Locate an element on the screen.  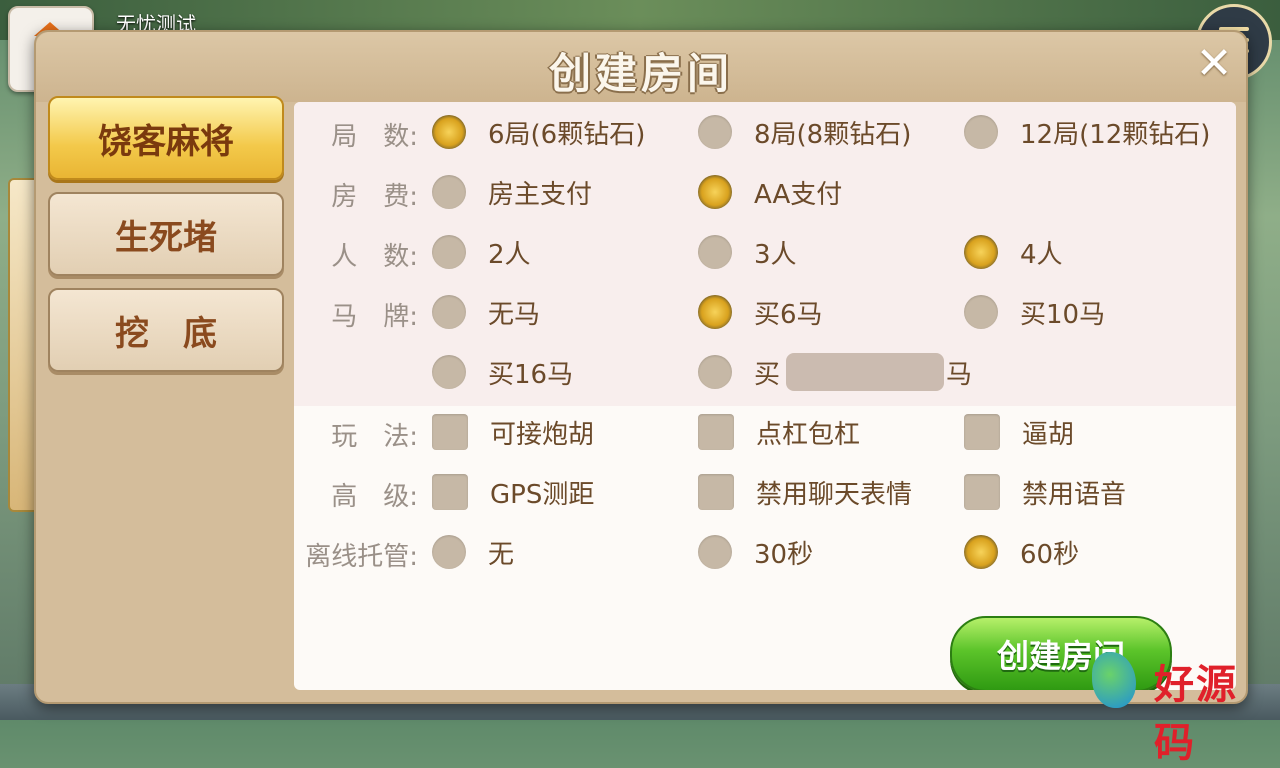
players-row: 人 数: 2人 3人 4人 is located at coordinates (765, 252).